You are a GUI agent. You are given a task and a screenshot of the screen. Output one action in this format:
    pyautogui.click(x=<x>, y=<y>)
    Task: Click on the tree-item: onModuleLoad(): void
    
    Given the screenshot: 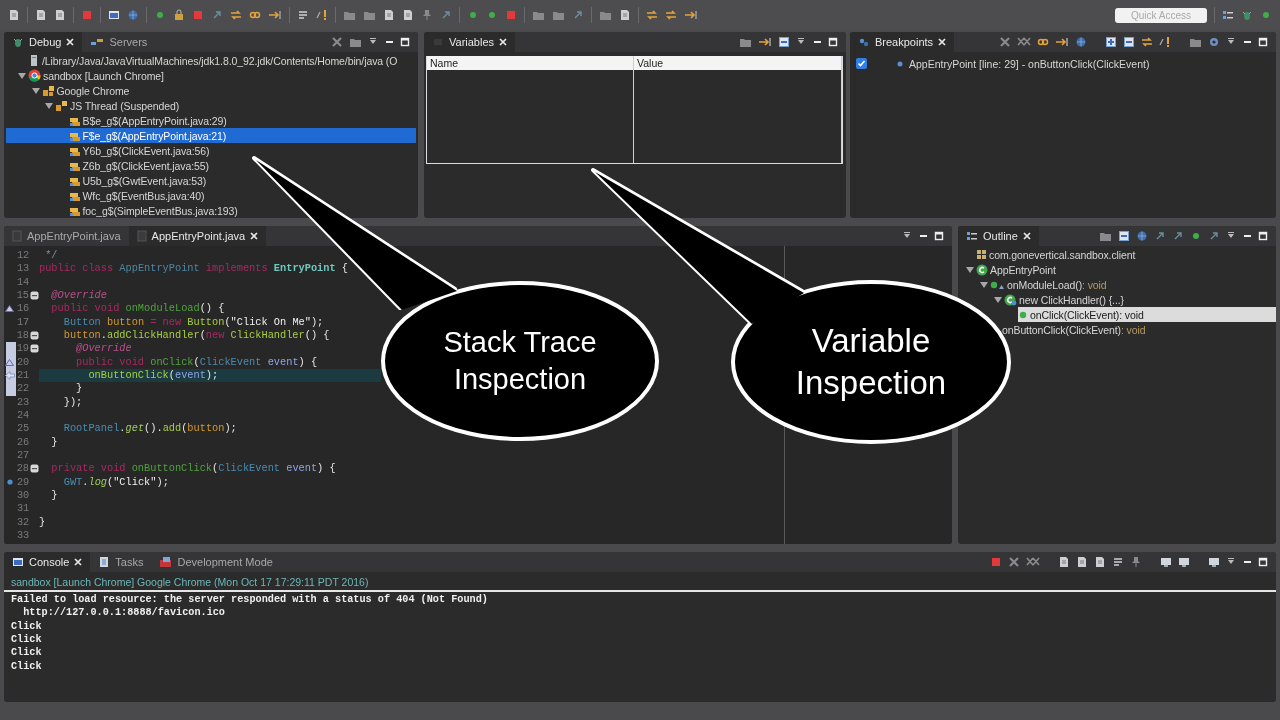 What is the action you would take?
    pyautogui.click(x=1044, y=284)
    